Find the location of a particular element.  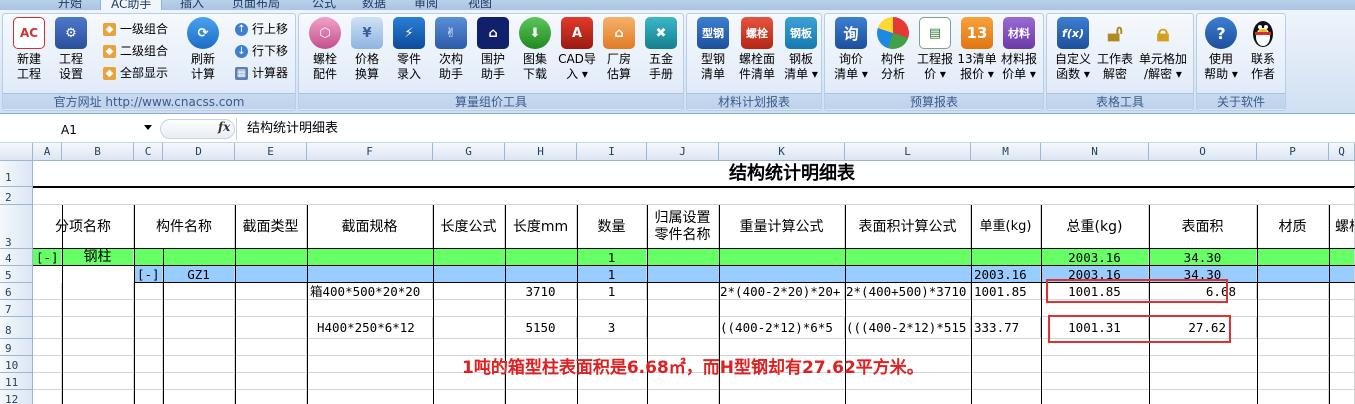

empty-column-b is located at coordinates (98, 343).